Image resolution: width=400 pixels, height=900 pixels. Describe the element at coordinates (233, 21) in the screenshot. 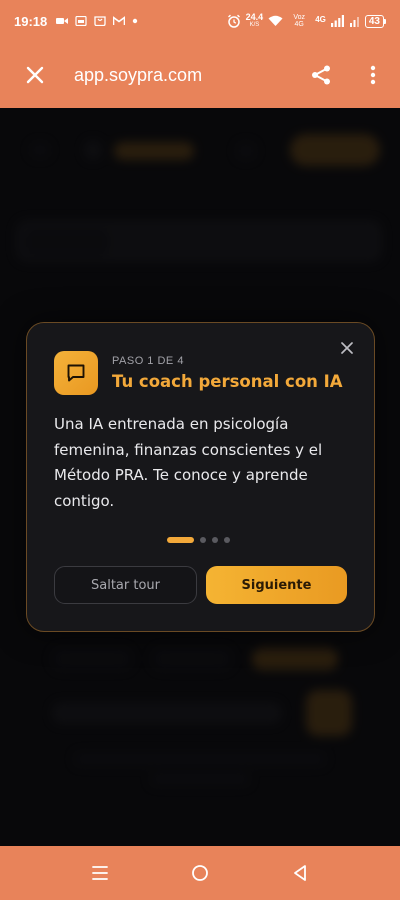

I see `alarm-icon` at that location.